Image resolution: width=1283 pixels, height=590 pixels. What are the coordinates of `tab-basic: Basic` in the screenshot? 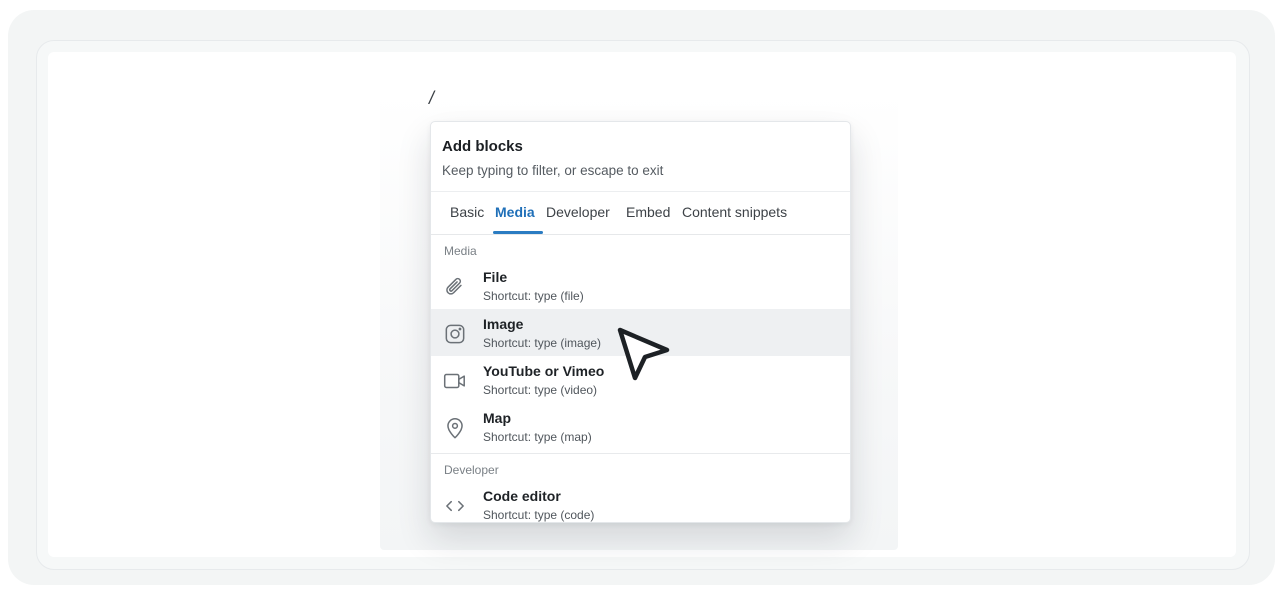 It's located at (467, 212).